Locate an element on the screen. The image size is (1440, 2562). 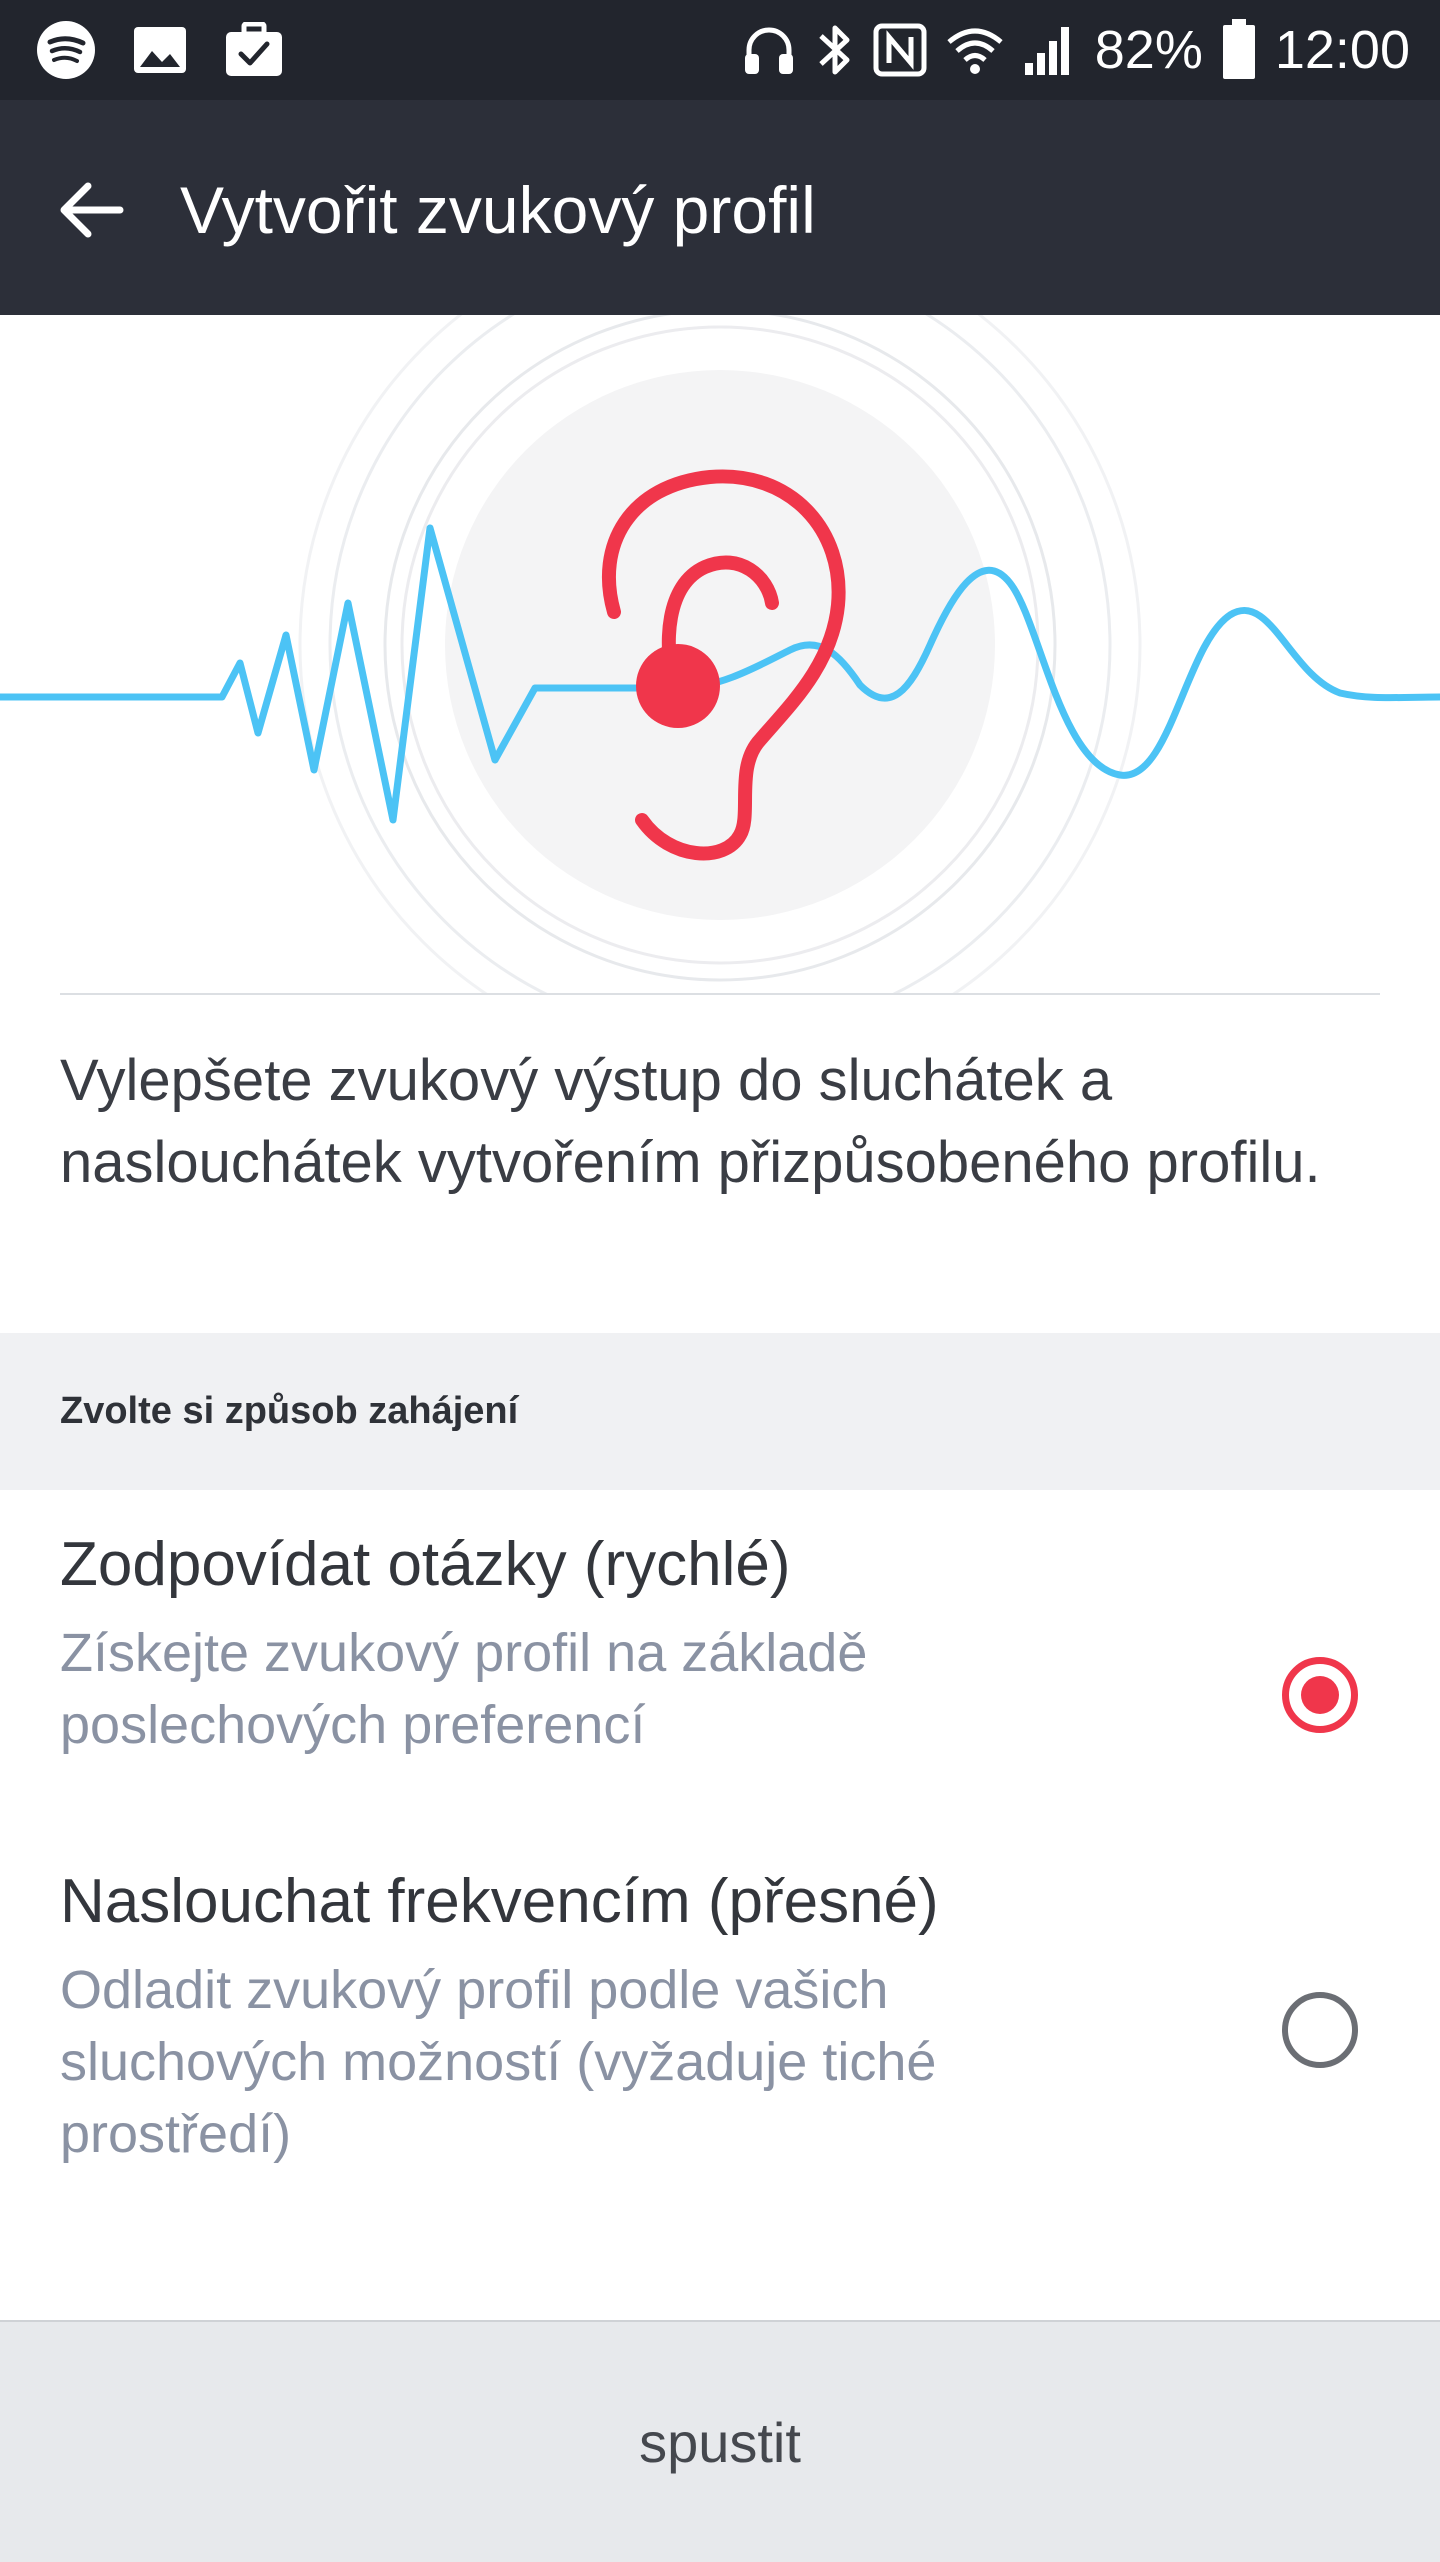
back-button is located at coordinates (90, 210).